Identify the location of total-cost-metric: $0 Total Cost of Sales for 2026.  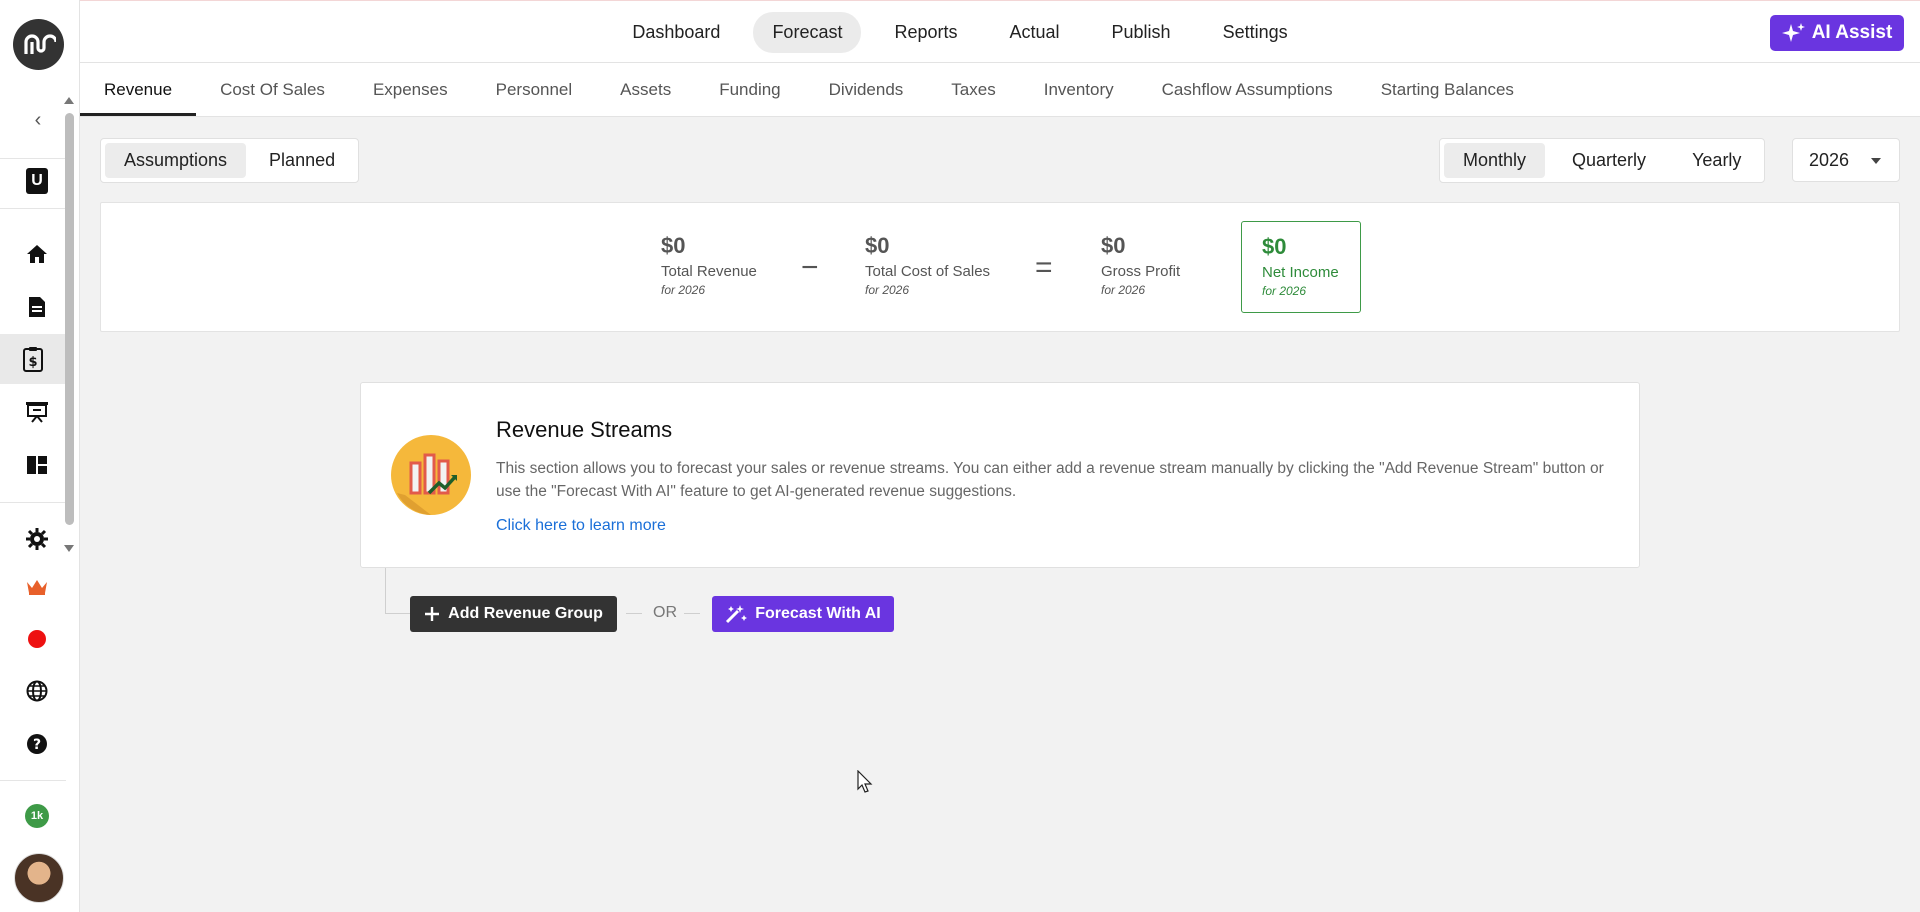
(927, 265).